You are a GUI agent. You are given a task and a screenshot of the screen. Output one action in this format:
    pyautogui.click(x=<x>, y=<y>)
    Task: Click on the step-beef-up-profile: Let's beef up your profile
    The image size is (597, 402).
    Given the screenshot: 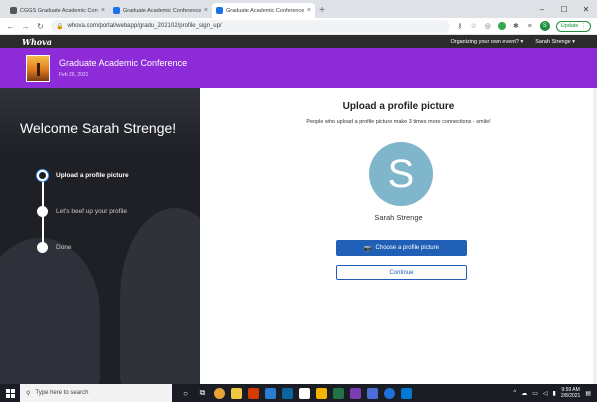 What is the action you would take?
    pyautogui.click(x=82, y=211)
    